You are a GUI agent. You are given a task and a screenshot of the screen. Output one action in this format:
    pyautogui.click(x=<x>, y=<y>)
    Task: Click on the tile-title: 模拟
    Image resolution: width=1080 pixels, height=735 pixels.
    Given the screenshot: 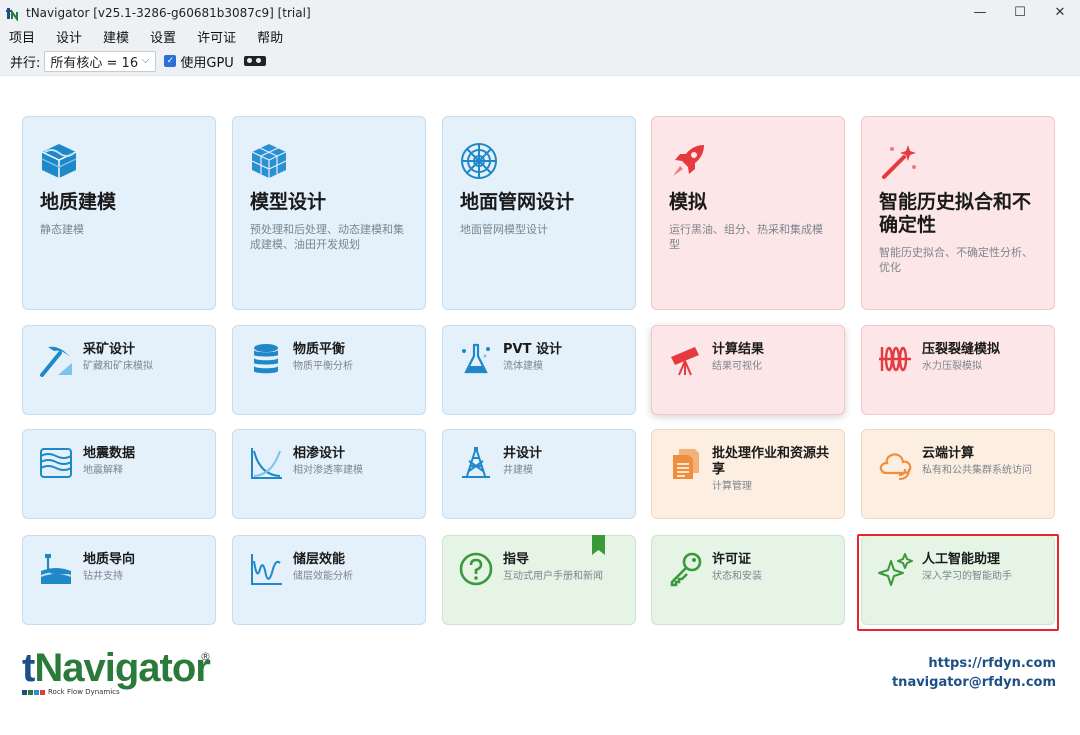 What is the action you would take?
    pyautogui.click(x=688, y=202)
    